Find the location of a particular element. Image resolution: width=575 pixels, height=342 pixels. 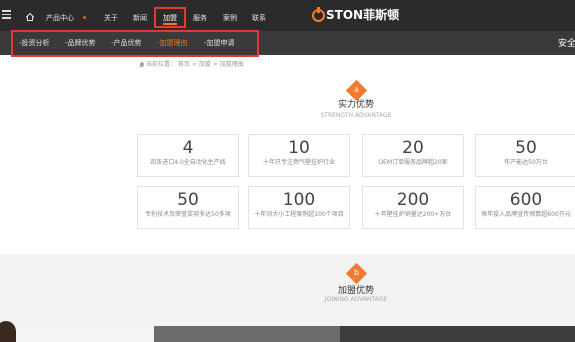

image-panel-right is located at coordinates (457, 334).